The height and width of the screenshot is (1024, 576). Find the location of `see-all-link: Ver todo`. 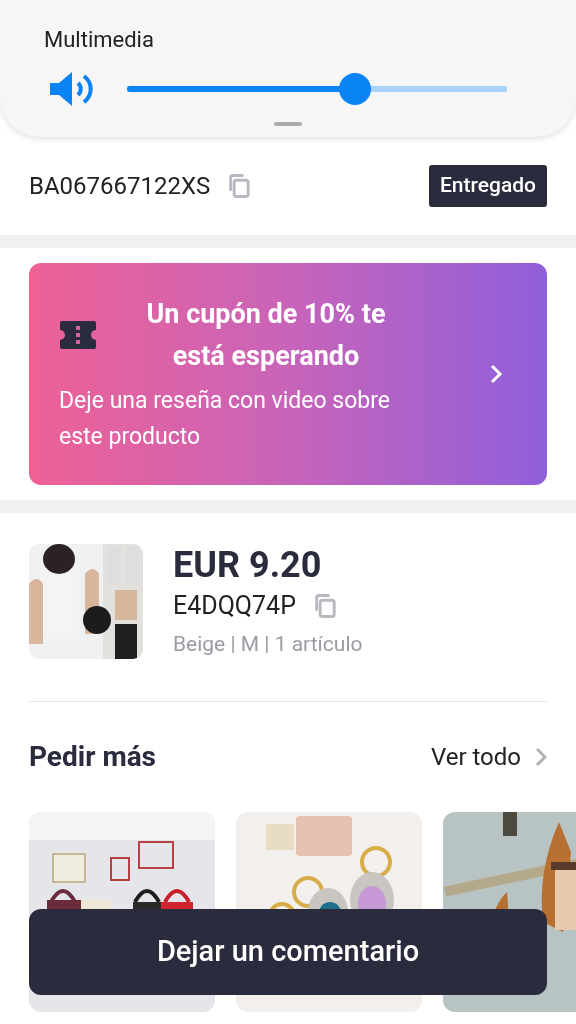

see-all-link: Ver todo is located at coordinates (488, 756).